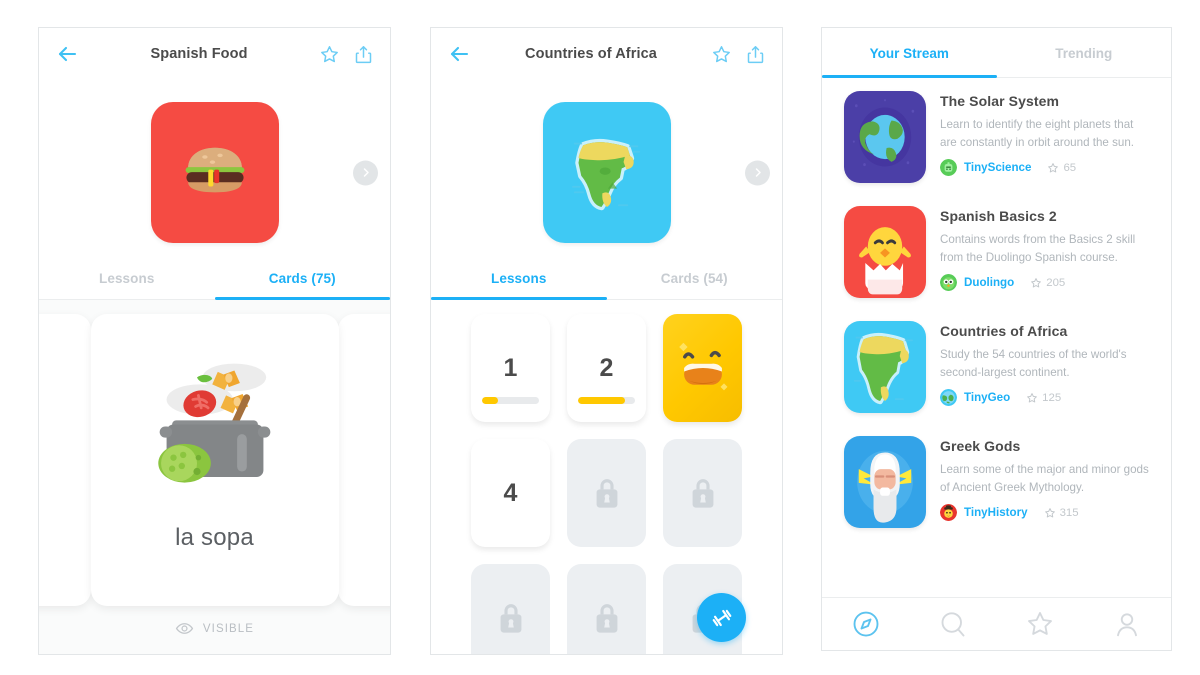  I want to click on bottom-navigation, so click(996, 623).